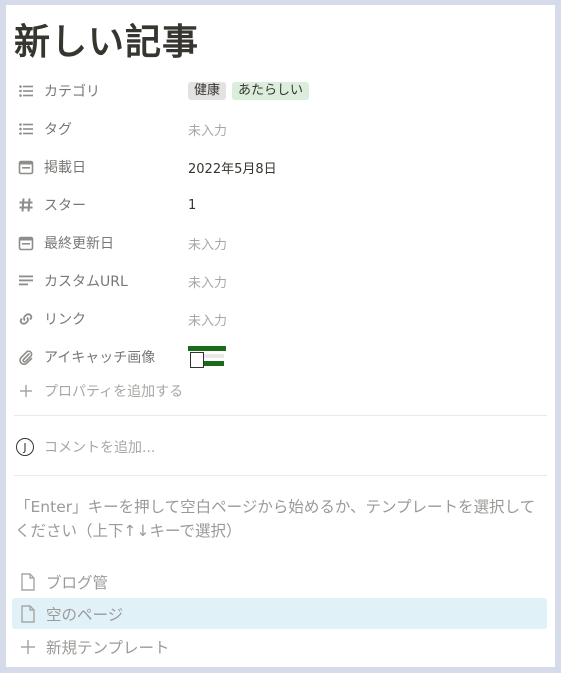  Describe the element at coordinates (72, 92) in the screenshot. I see `property-name: カテゴリ` at that location.